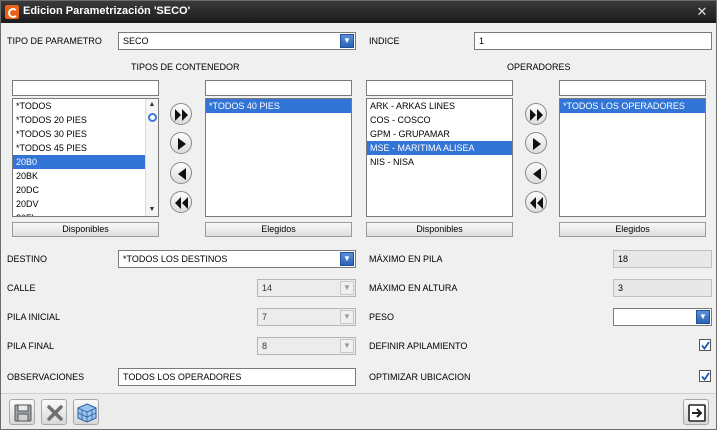  What do you see at coordinates (267, 288) in the screenshot?
I see `calle-value: 14` at bounding box center [267, 288].